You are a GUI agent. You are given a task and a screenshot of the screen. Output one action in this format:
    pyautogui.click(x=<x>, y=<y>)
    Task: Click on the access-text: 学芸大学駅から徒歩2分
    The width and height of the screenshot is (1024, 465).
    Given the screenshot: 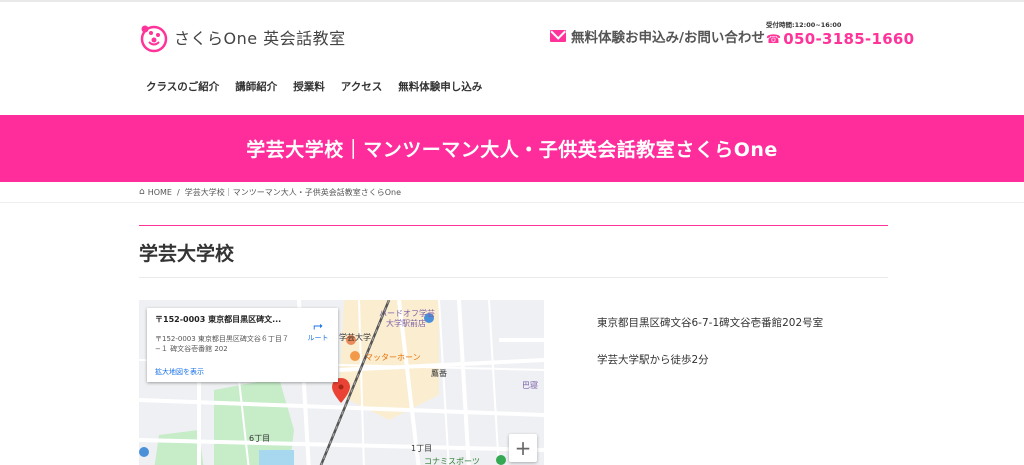 What is the action you would take?
    pyautogui.click(x=653, y=360)
    